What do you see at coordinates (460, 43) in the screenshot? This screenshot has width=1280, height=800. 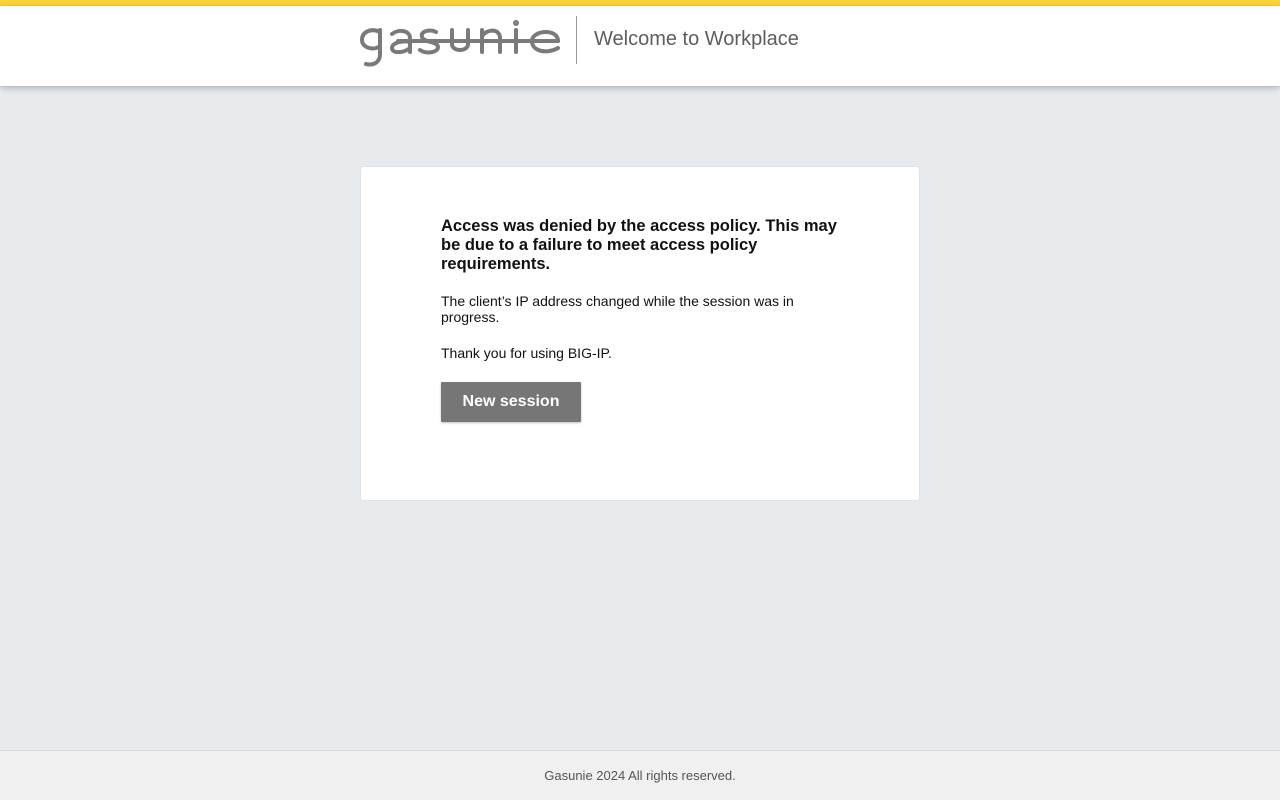 I see `gasunie-logo` at bounding box center [460, 43].